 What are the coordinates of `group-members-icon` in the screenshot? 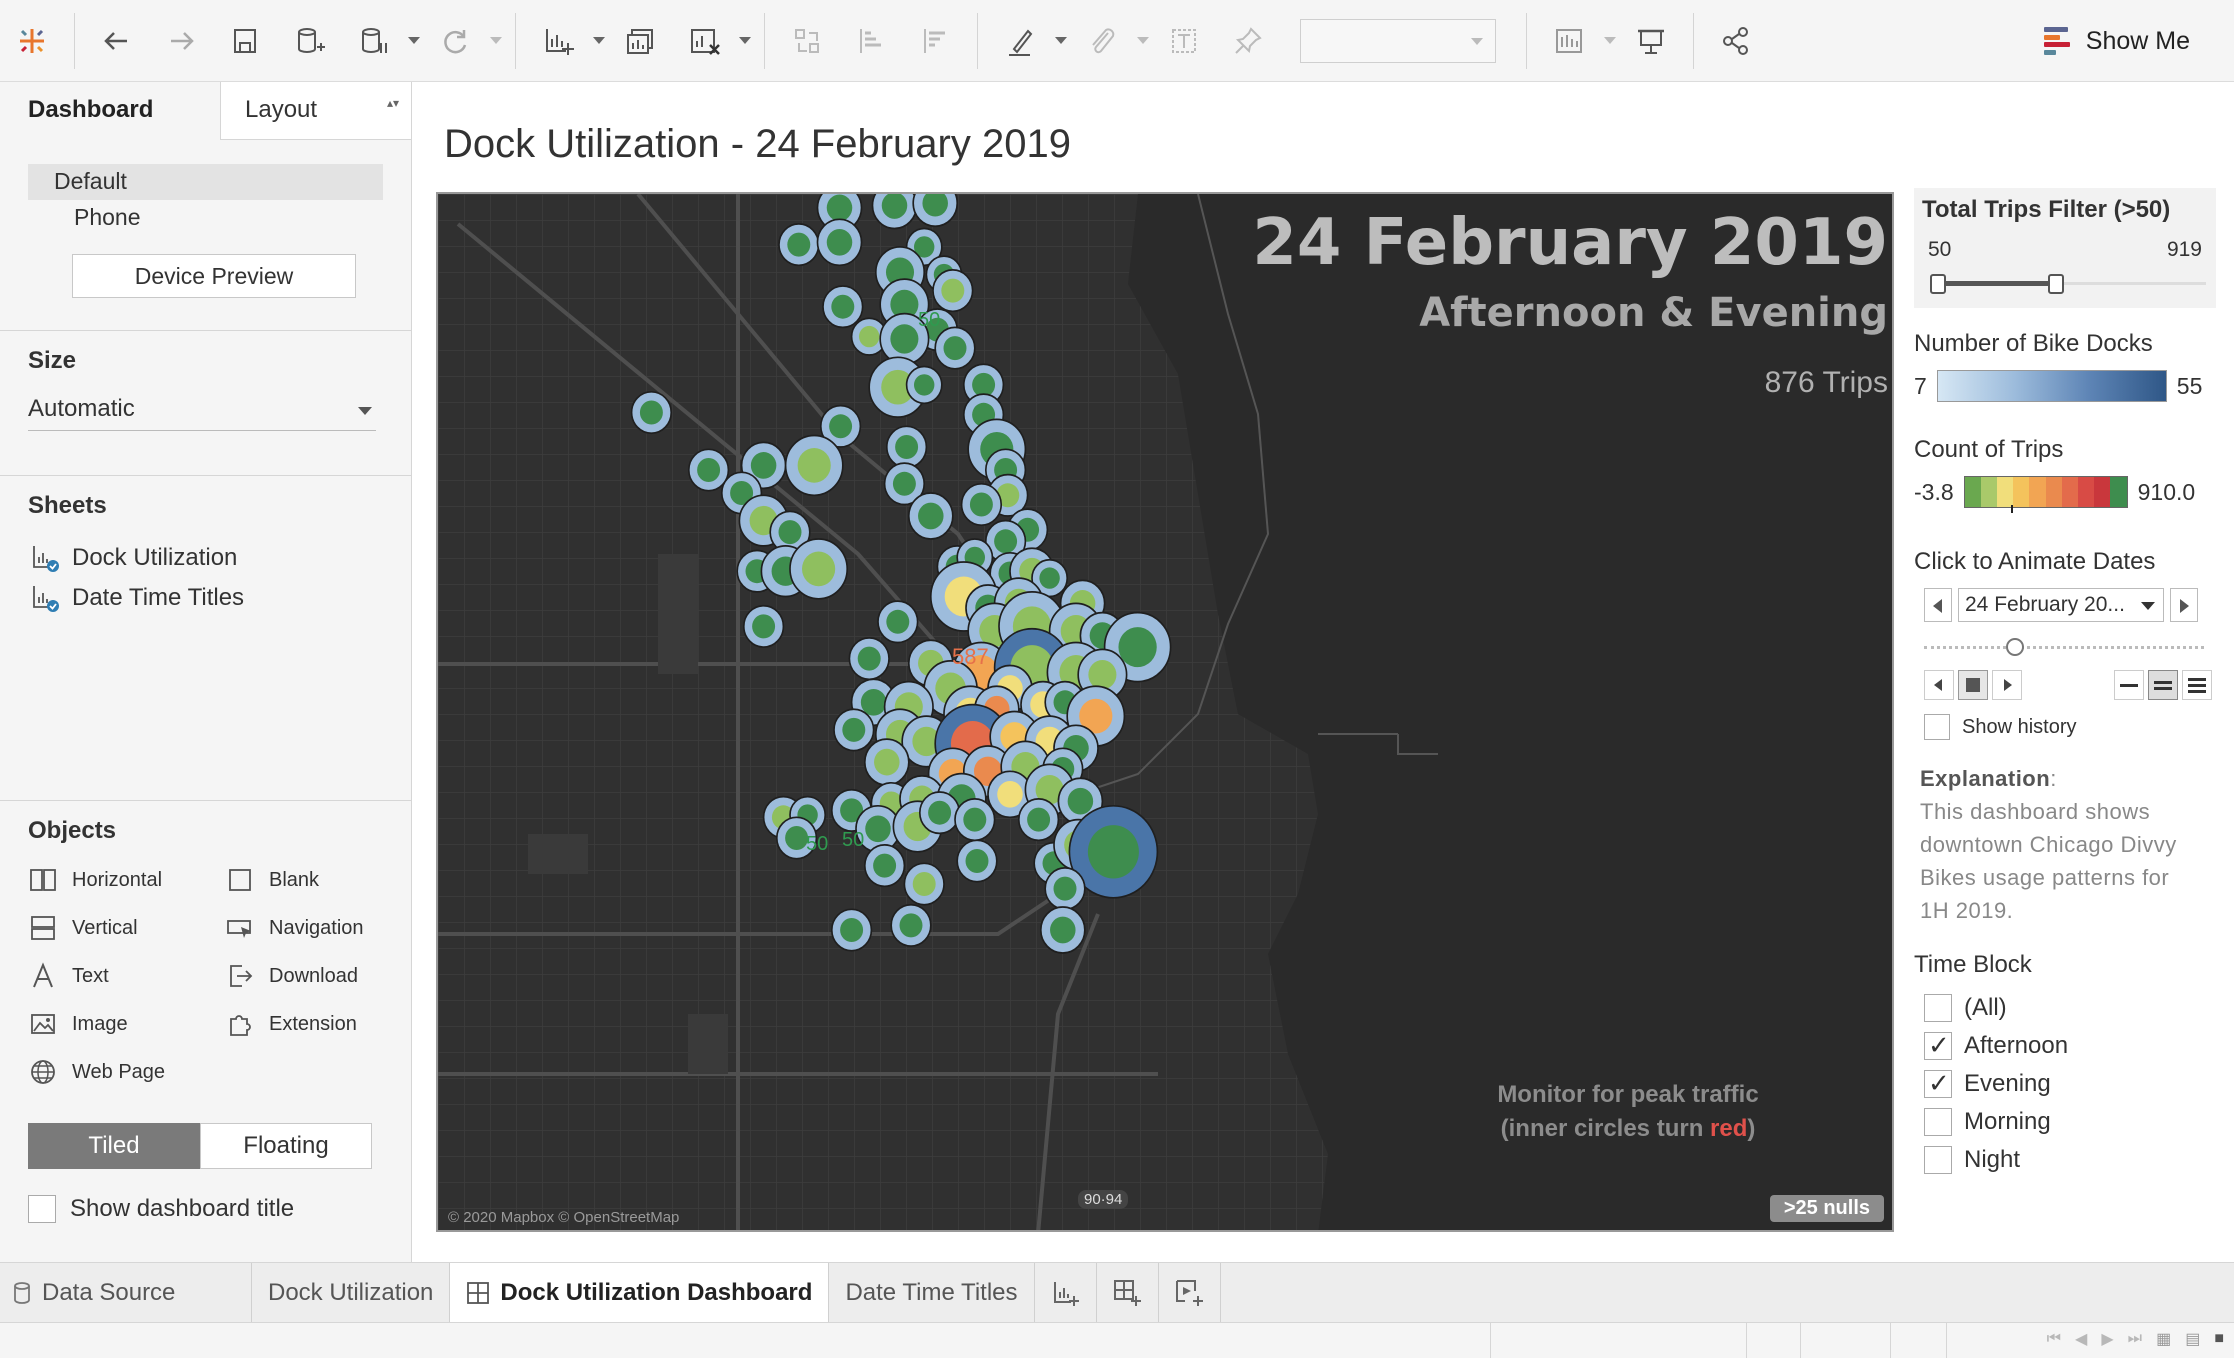 It's located at (1102, 41).